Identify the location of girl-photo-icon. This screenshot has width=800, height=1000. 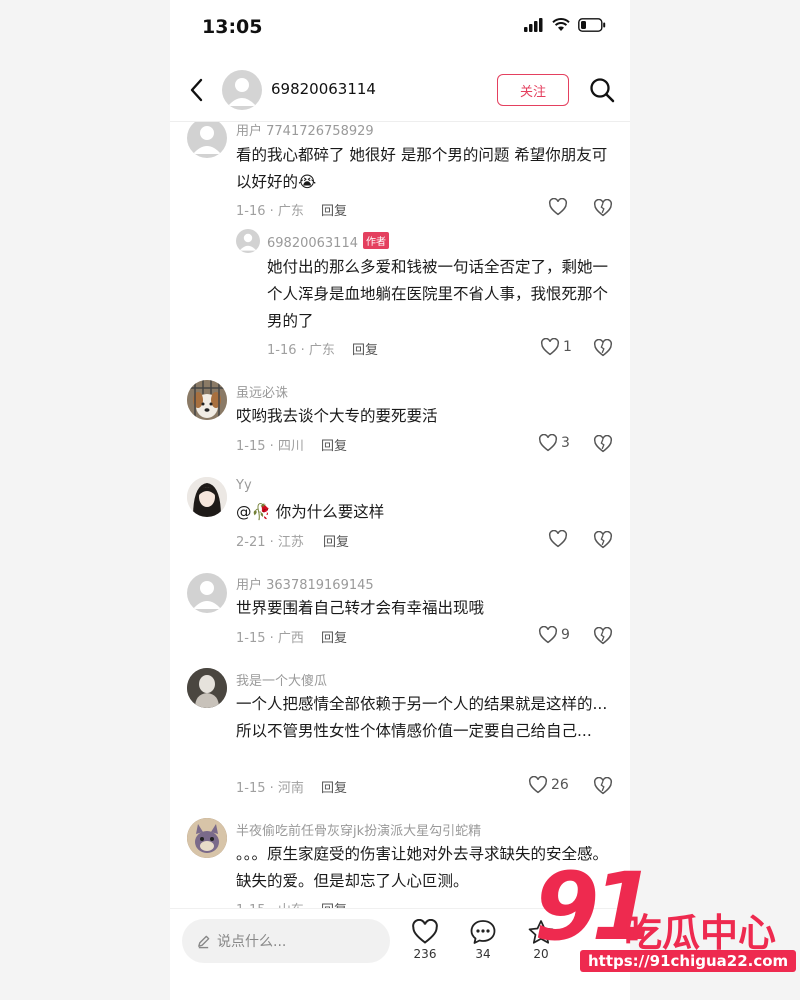
(207, 497).